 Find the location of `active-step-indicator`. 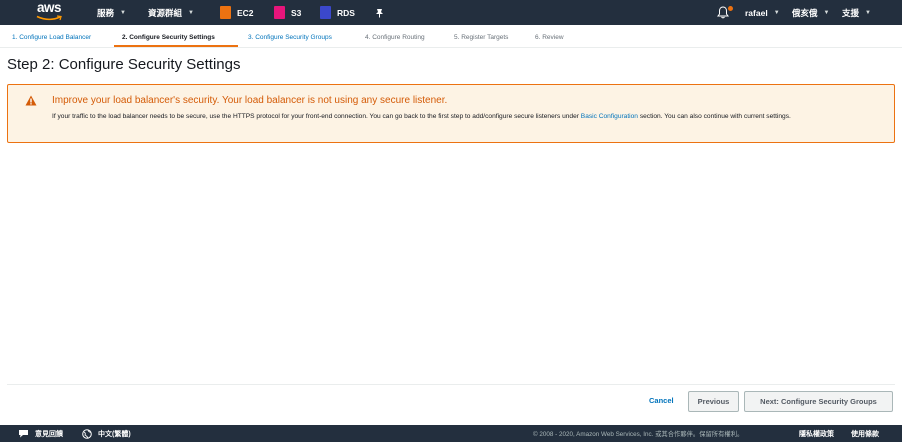

active-step-indicator is located at coordinates (176, 46).